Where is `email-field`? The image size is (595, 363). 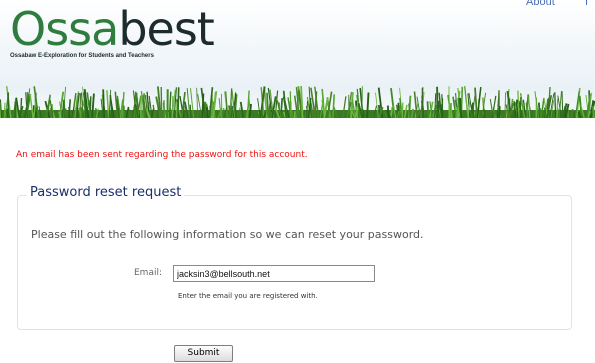 email-field is located at coordinates (274, 273).